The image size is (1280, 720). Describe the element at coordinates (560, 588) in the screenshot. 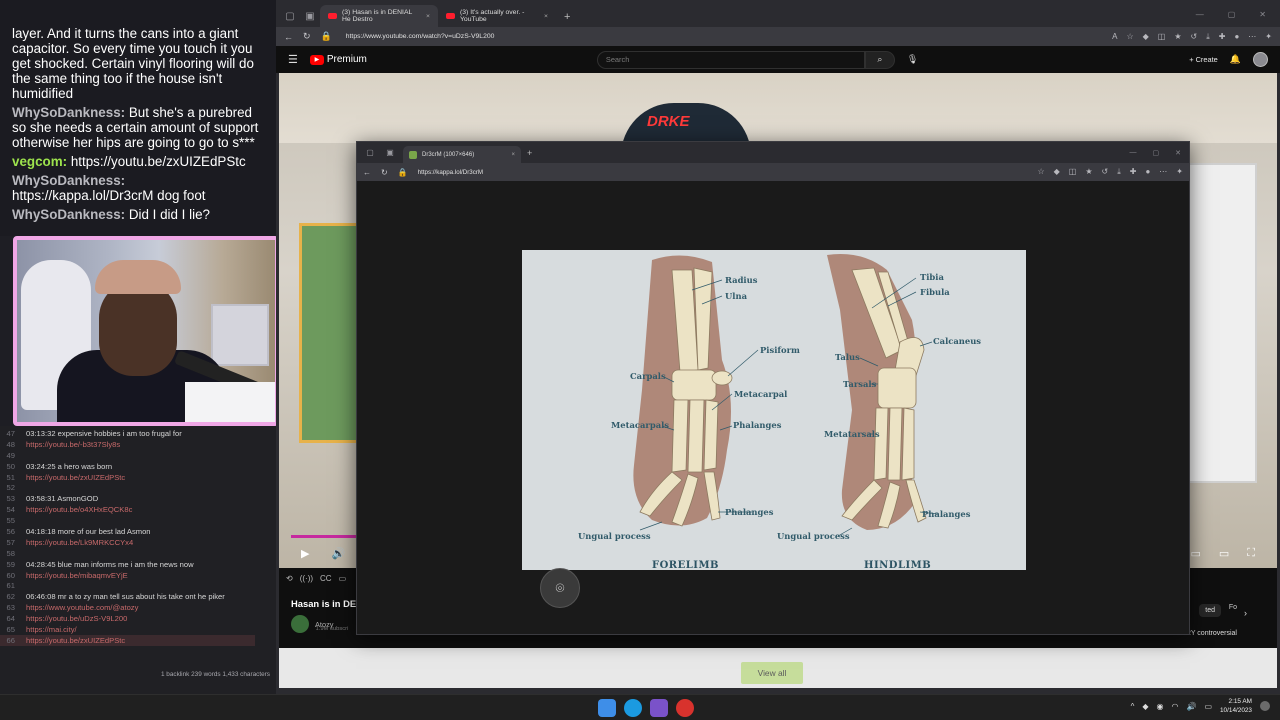

I see `visual-search-icon: ⌾` at that location.